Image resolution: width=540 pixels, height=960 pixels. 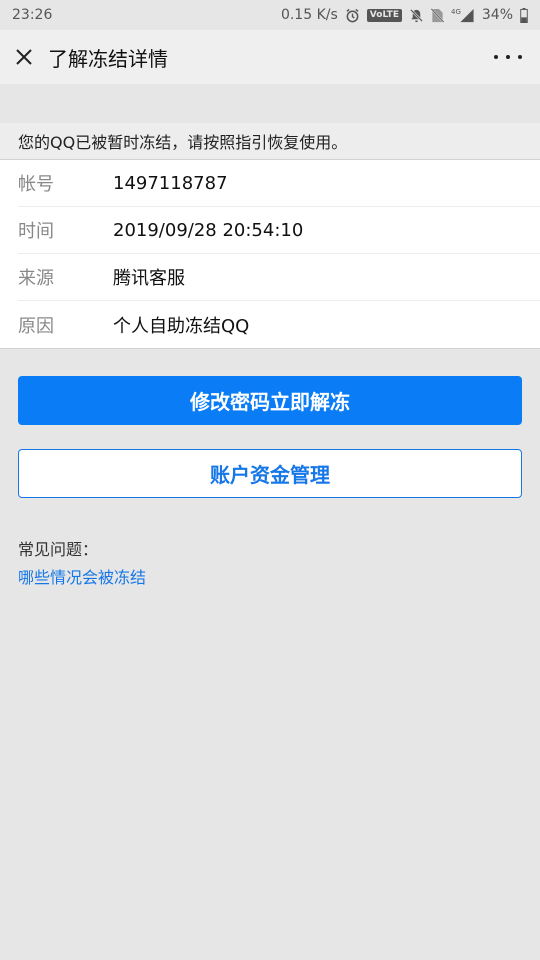 I want to click on row-label: 时间, so click(x=36, y=231).